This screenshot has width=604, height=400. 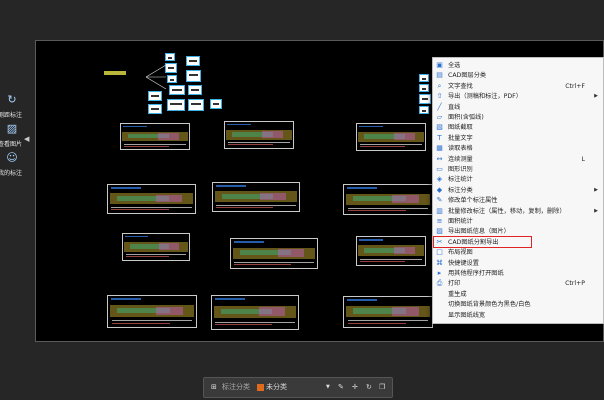 I want to click on page-mark-icon: ▧, so click(x=439, y=127).